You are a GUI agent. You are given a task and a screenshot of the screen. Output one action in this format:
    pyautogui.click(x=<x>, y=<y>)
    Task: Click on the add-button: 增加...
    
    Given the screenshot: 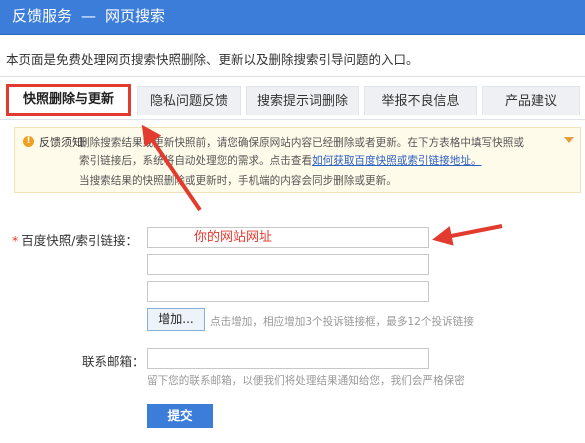 What is the action you would take?
    pyautogui.click(x=176, y=319)
    